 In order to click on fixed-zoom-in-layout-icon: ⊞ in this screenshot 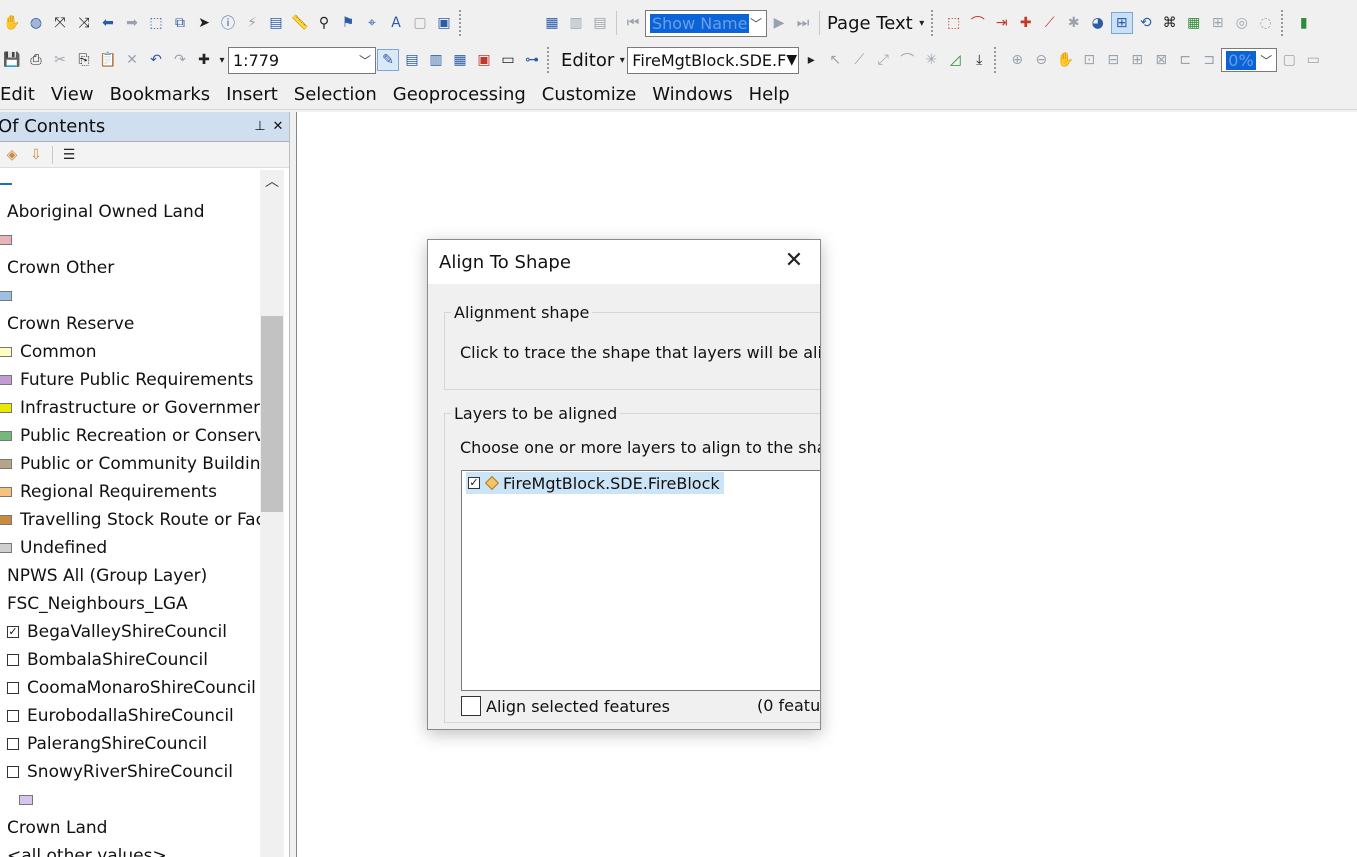, I will do `click(1137, 60)`.